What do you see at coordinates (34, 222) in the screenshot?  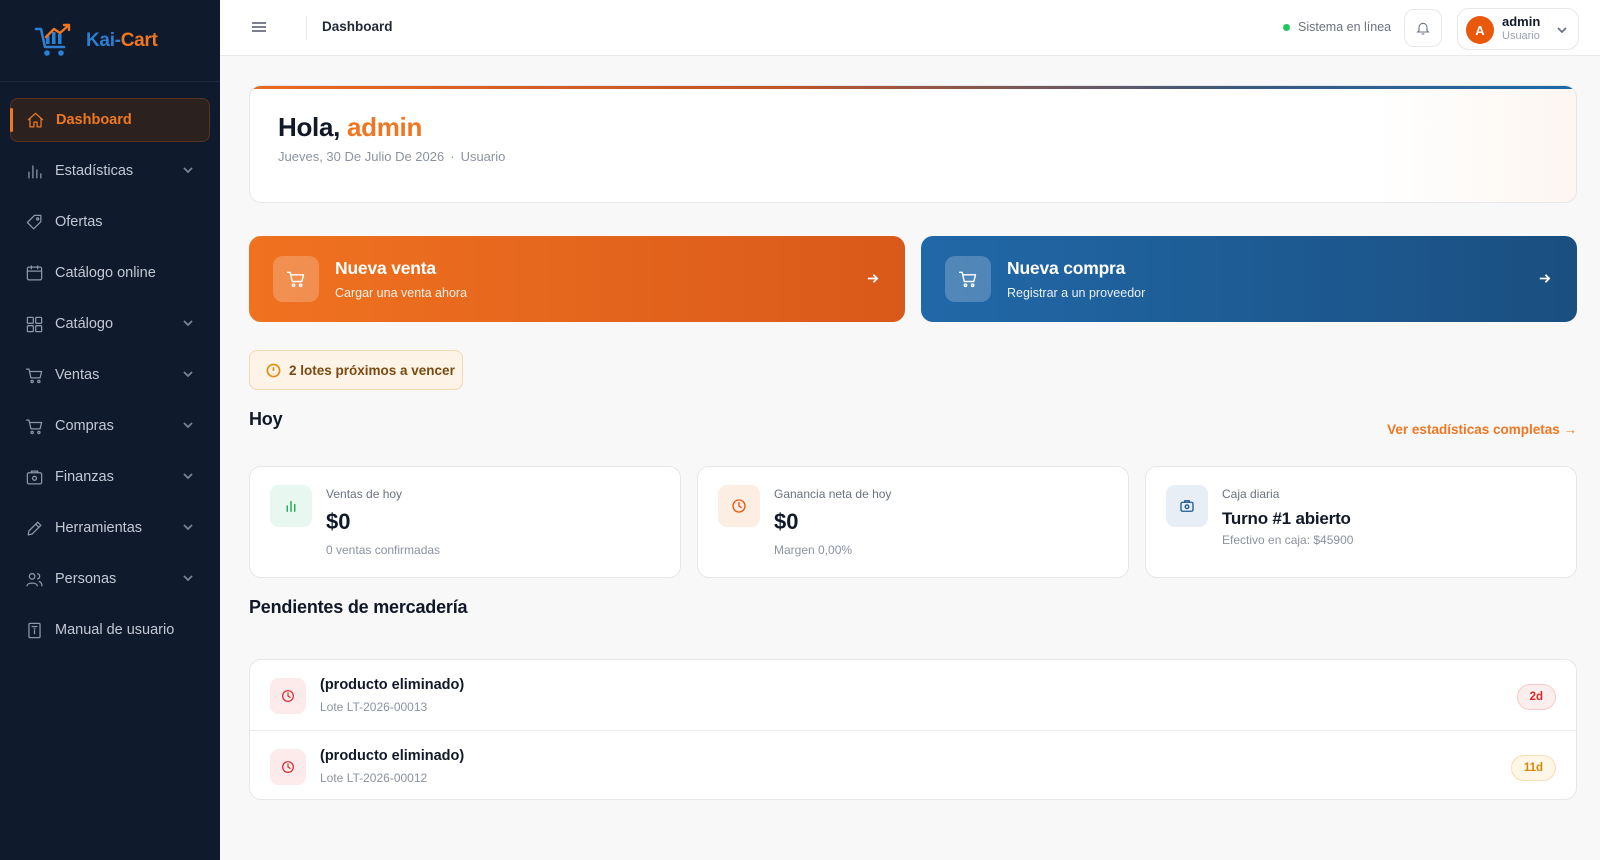 I see `tag-icon` at bounding box center [34, 222].